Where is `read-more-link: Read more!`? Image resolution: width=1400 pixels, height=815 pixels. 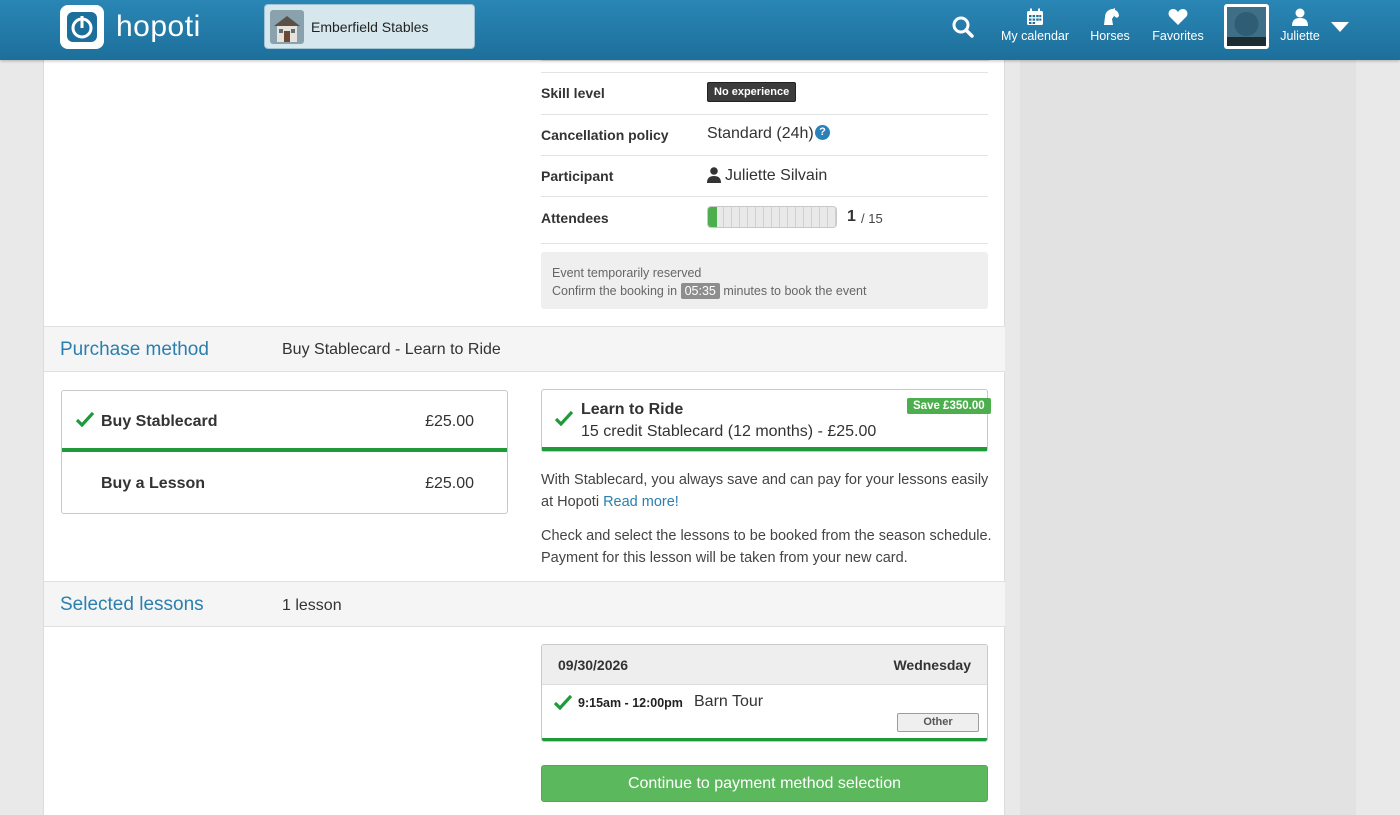 read-more-link: Read more! is located at coordinates (641, 502).